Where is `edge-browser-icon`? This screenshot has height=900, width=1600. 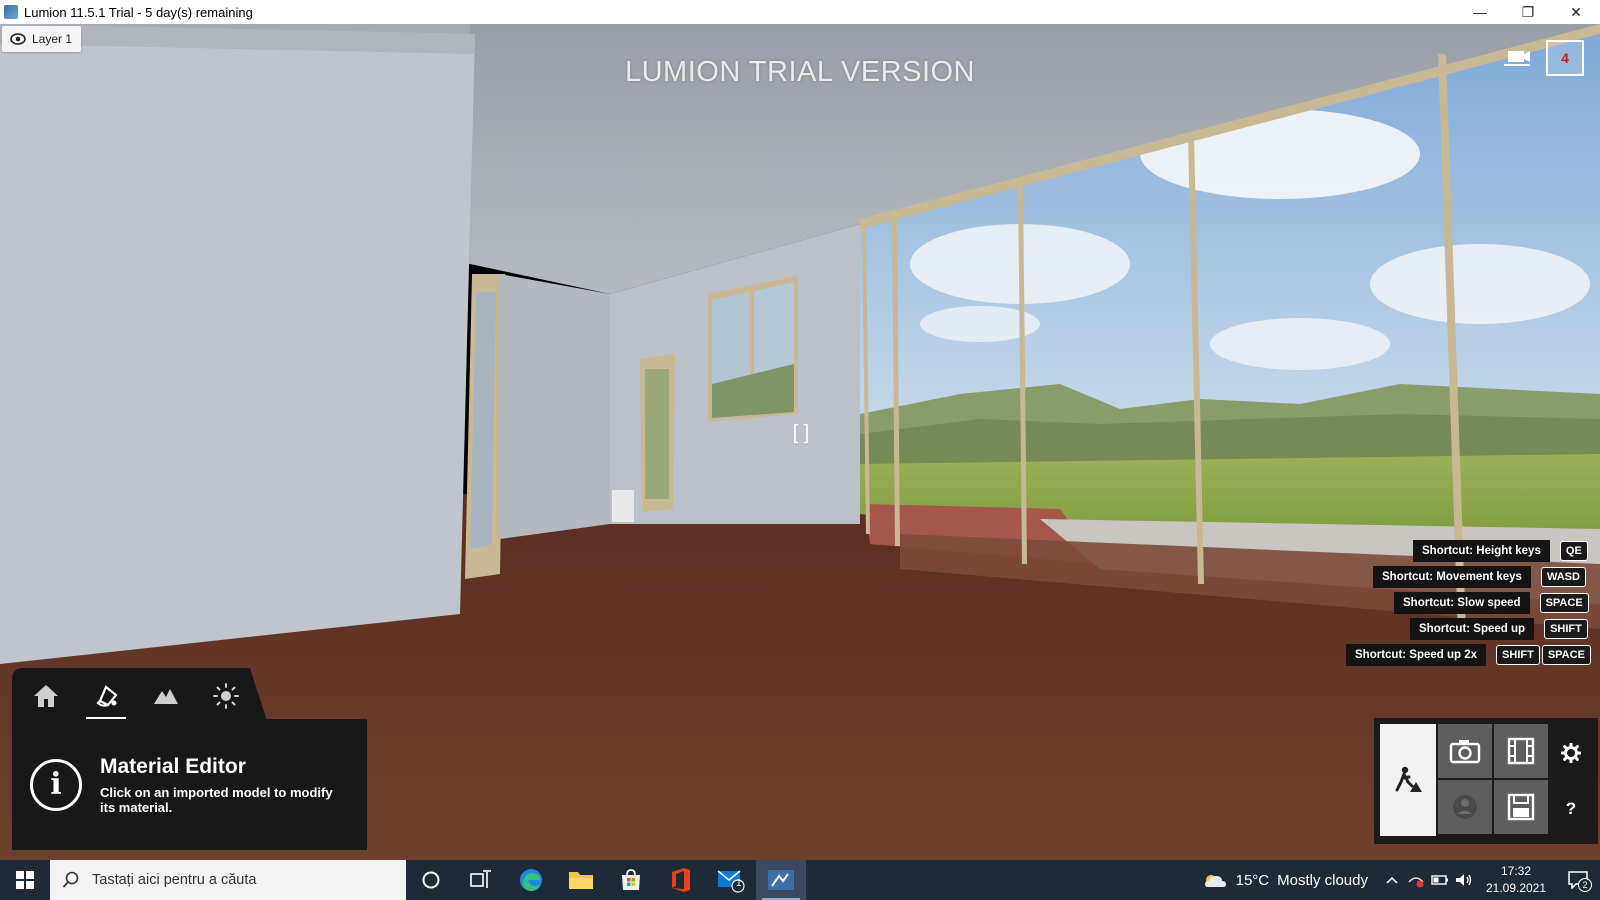 edge-browser-icon is located at coordinates (531, 880).